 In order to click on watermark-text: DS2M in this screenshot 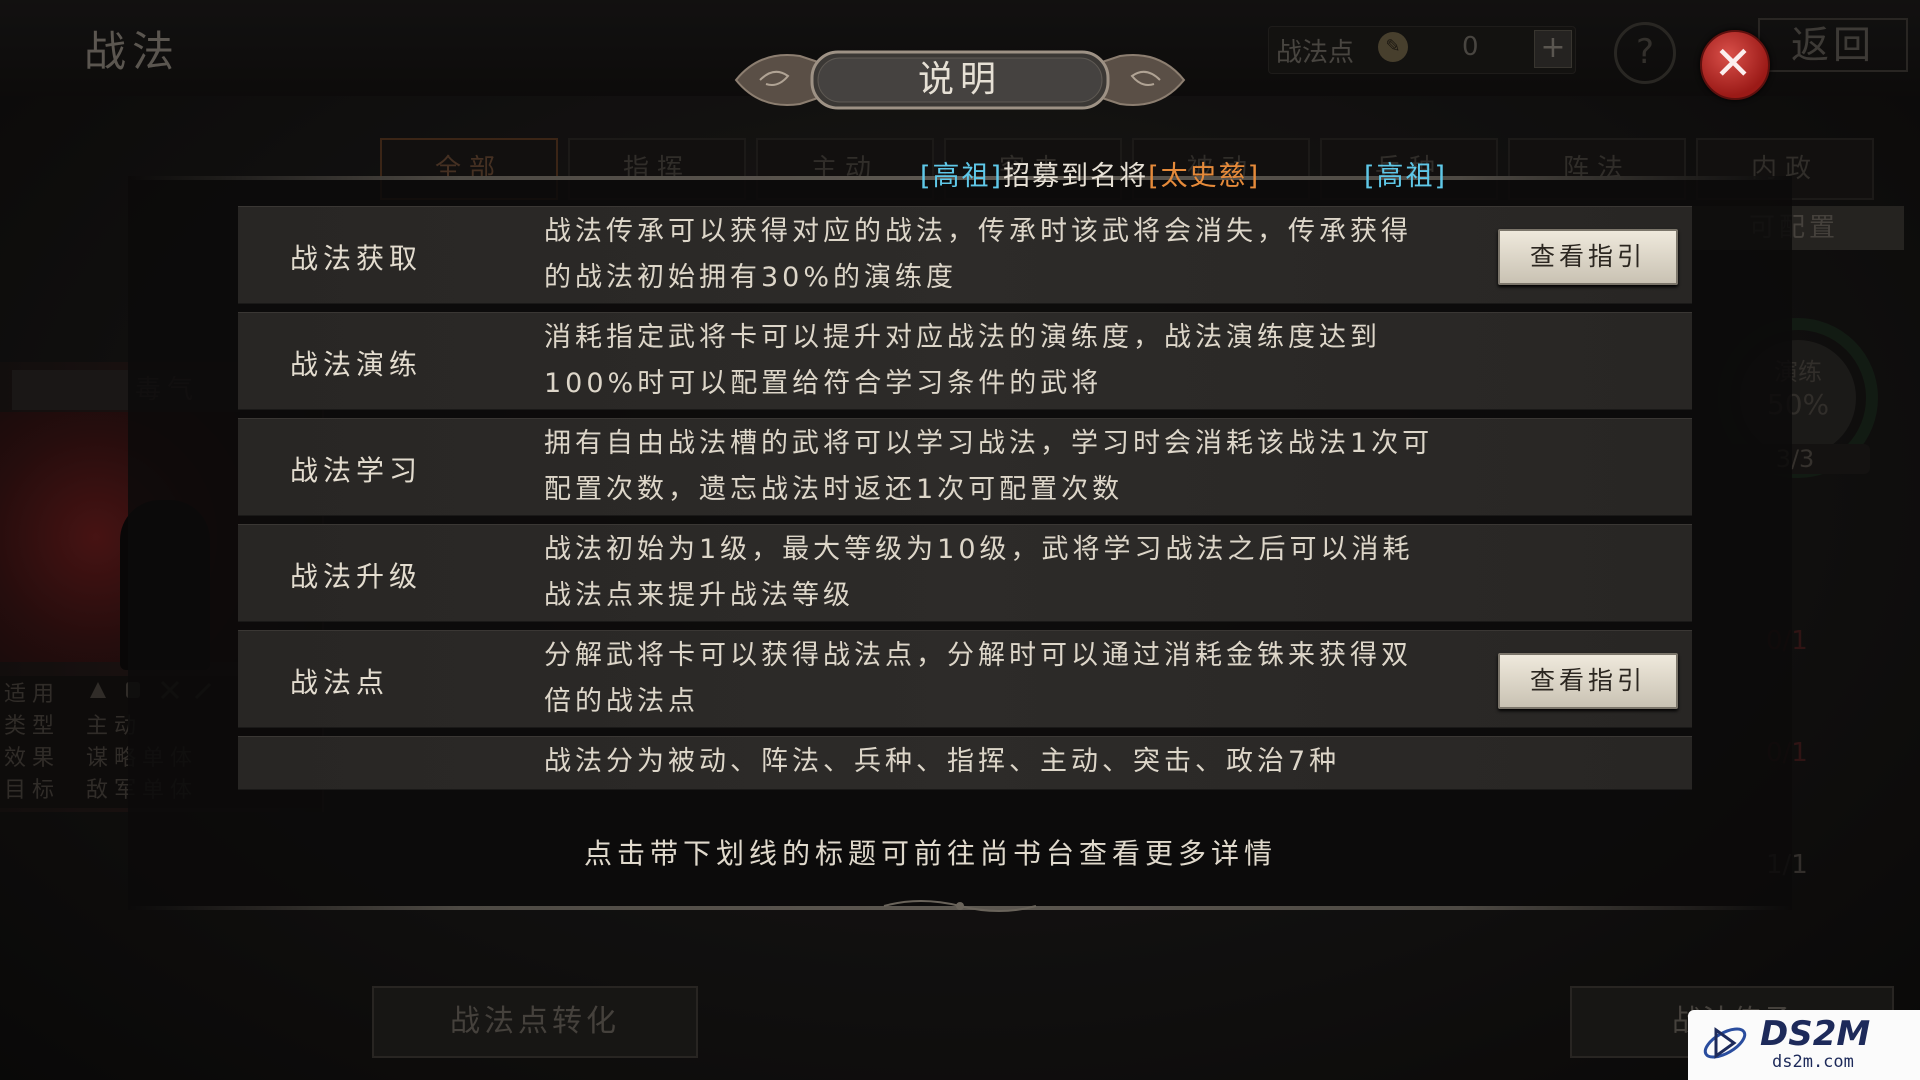, I will do `click(1815, 1034)`.